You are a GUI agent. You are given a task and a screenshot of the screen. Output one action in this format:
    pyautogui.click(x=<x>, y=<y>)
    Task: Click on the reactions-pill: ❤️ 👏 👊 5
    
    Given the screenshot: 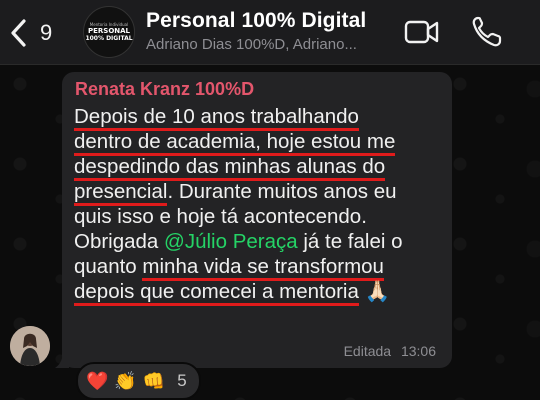 What is the action you would take?
    pyautogui.click(x=138, y=381)
    